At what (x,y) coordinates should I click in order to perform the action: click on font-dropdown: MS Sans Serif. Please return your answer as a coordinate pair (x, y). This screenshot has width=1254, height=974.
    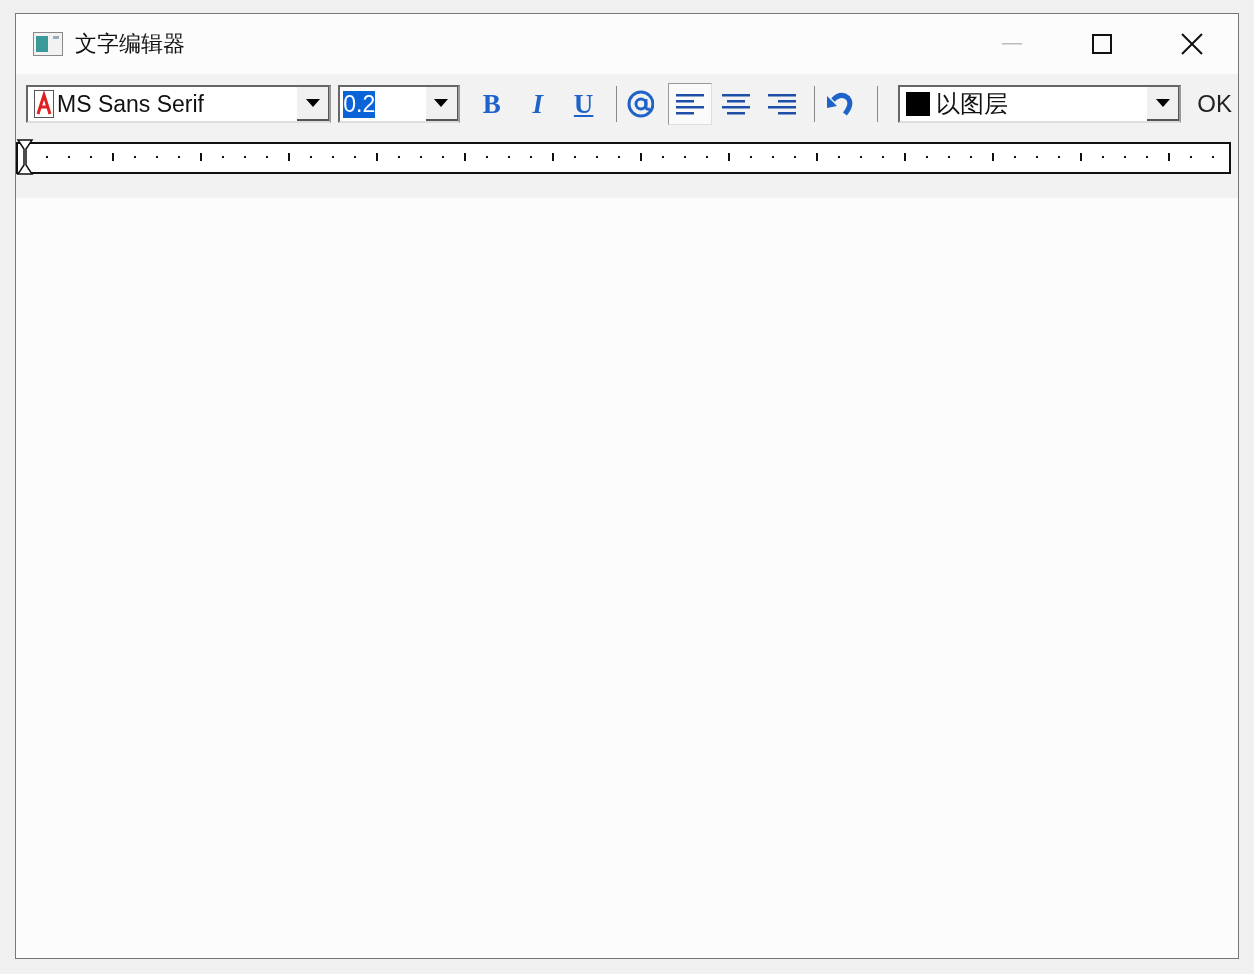
    Looking at the image, I should click on (179, 104).